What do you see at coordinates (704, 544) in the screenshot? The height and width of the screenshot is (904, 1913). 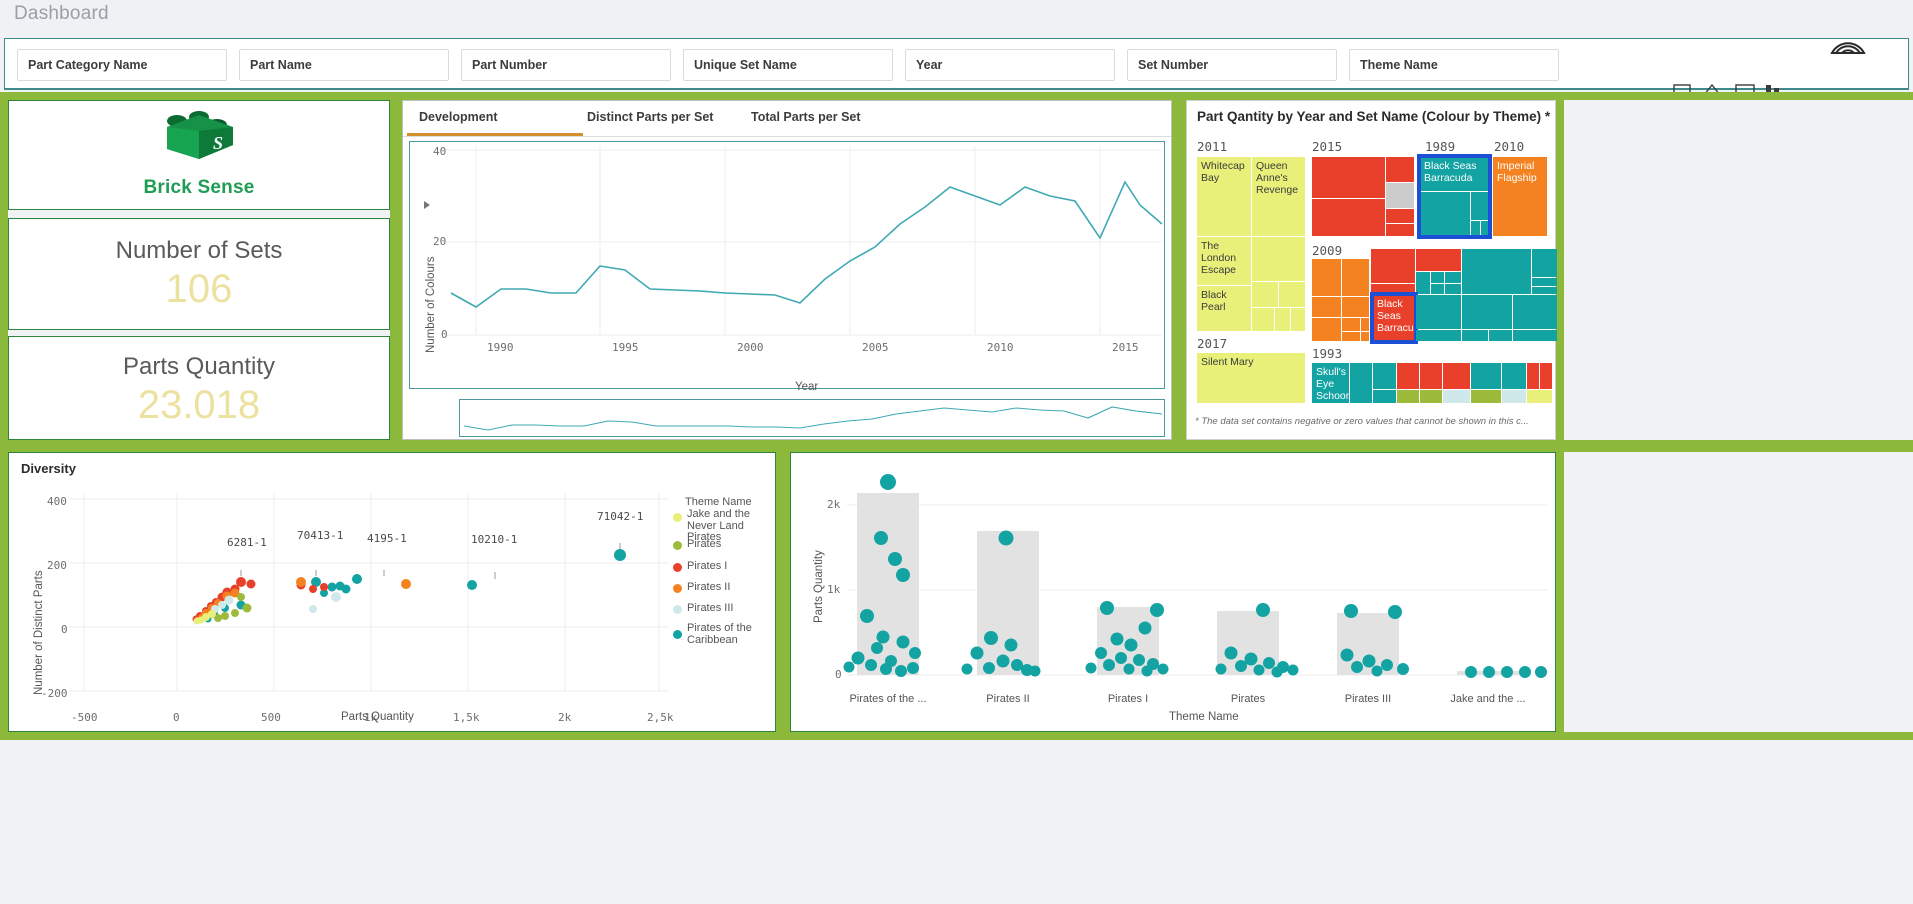 I see `legend-item-pirates: Pirates` at bounding box center [704, 544].